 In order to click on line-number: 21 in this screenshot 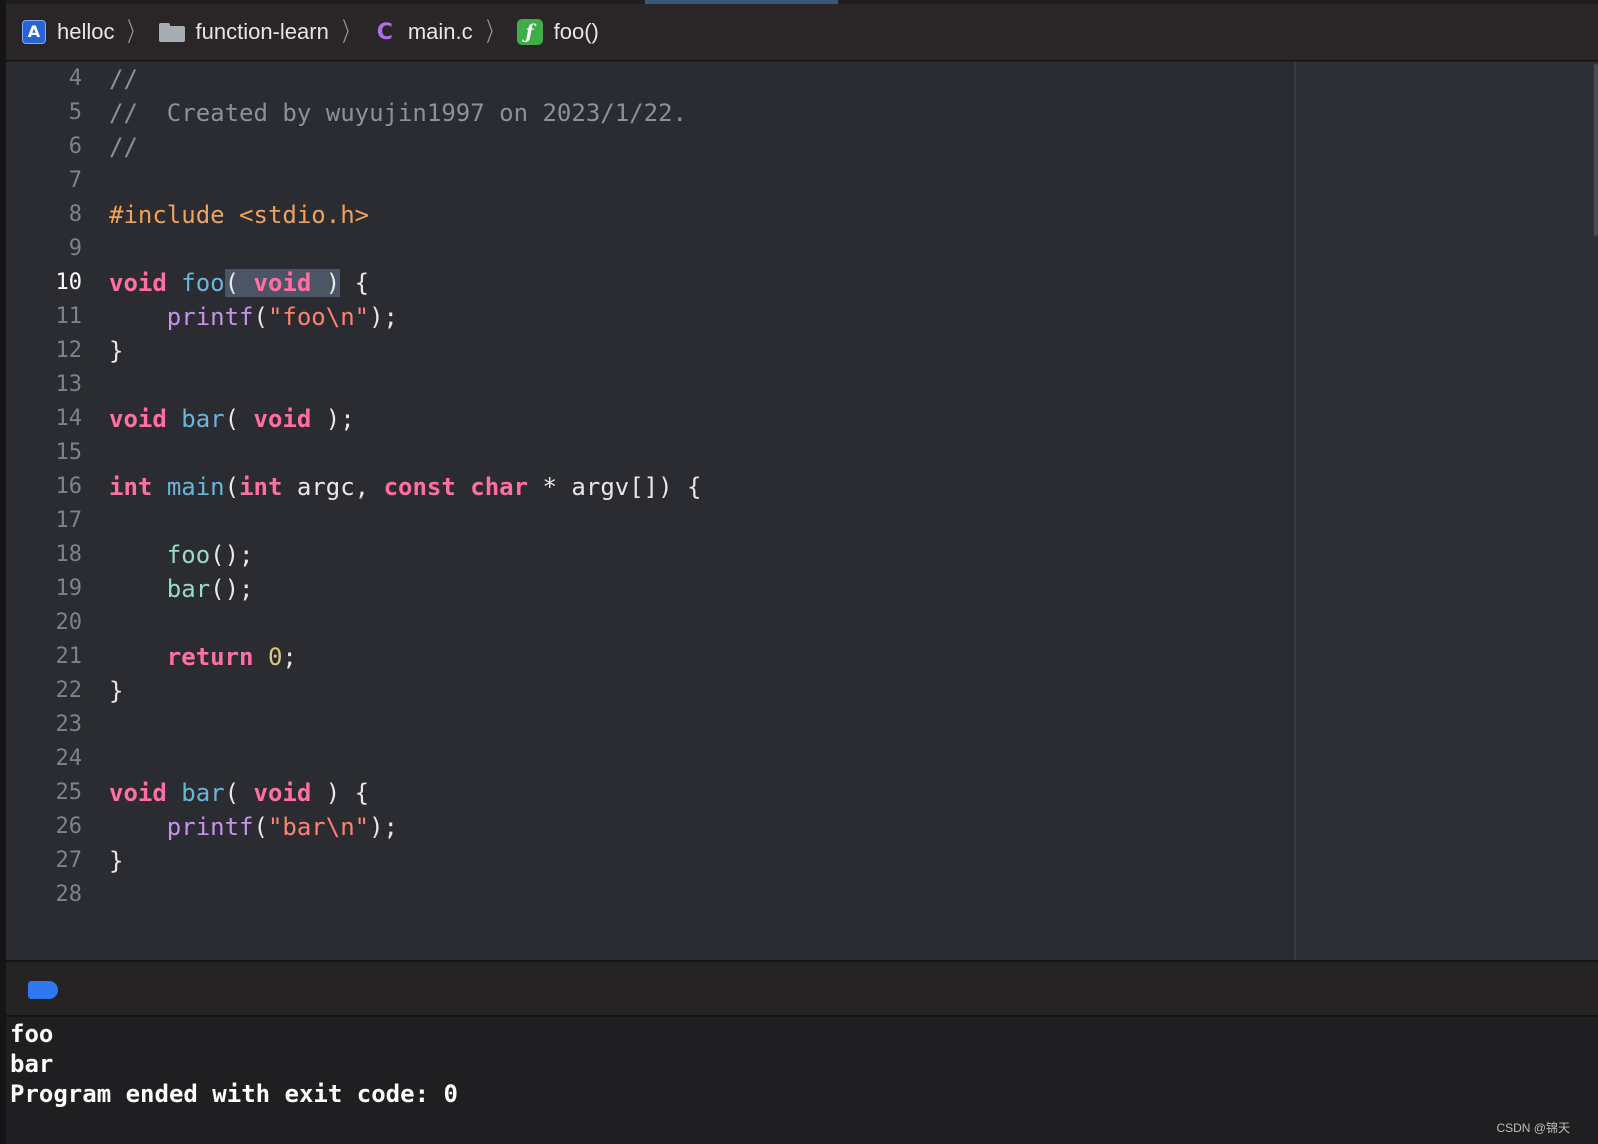, I will do `click(69, 656)`.